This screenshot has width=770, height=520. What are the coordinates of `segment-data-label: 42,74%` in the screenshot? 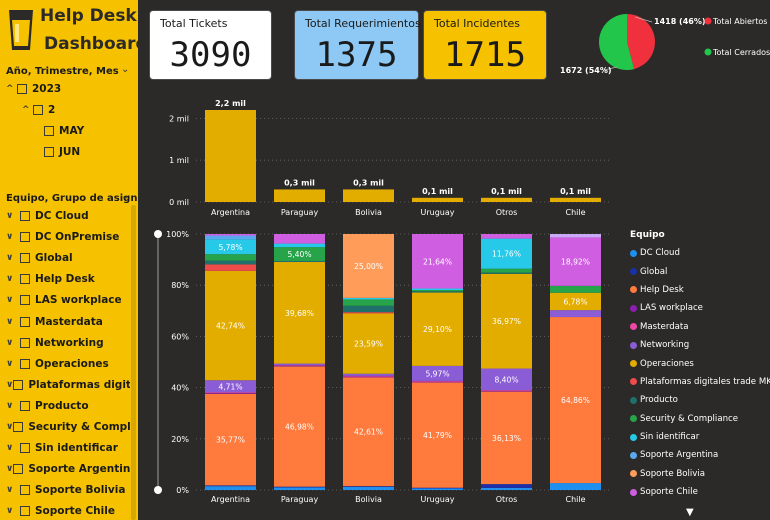 It's located at (230, 326).